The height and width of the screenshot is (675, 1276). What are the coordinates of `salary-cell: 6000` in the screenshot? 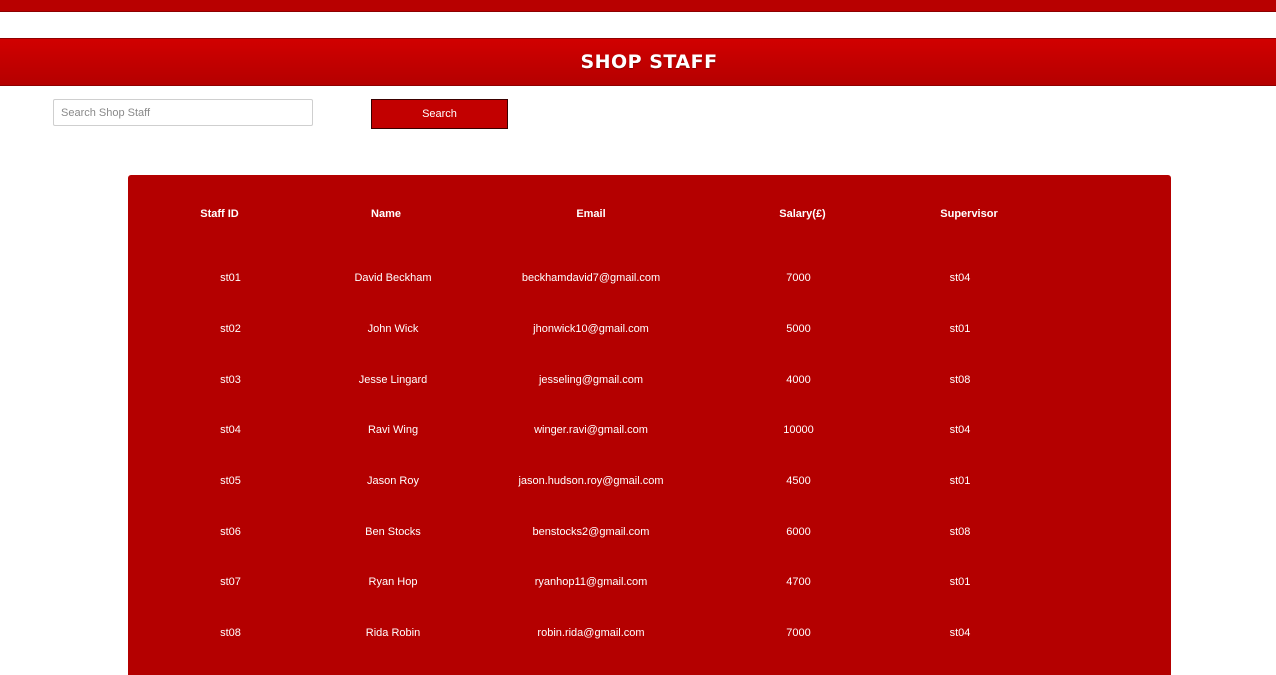 It's located at (798, 531).